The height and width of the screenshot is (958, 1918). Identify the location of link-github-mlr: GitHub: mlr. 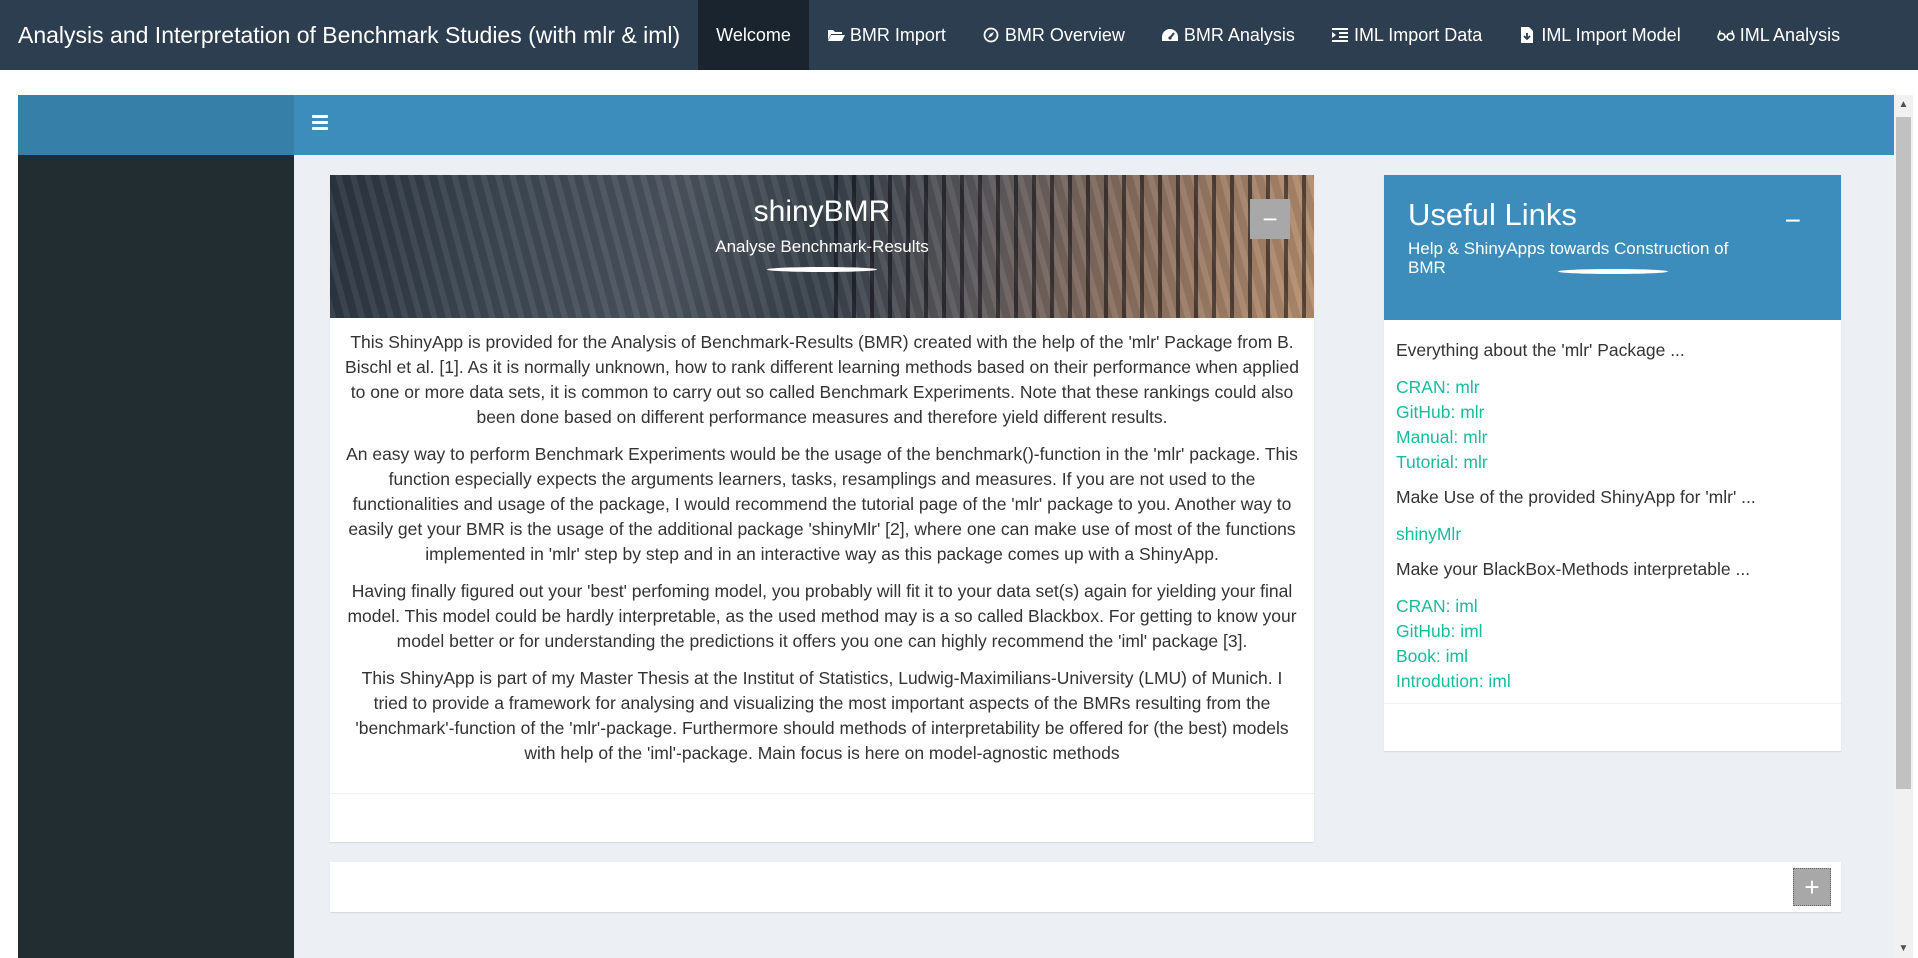
(1612, 412).